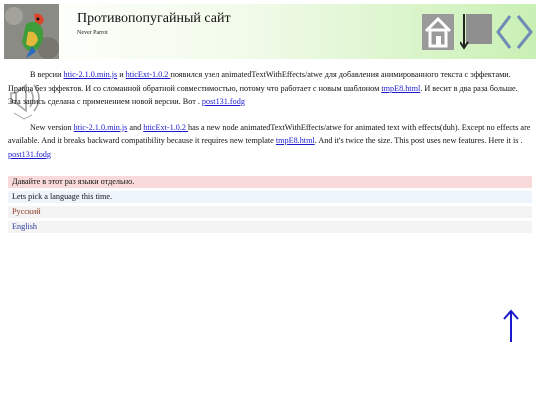 Image resolution: width=540 pixels, height=405 pixels. Describe the element at coordinates (475, 32) in the screenshot. I see `index-down-icon` at that location.